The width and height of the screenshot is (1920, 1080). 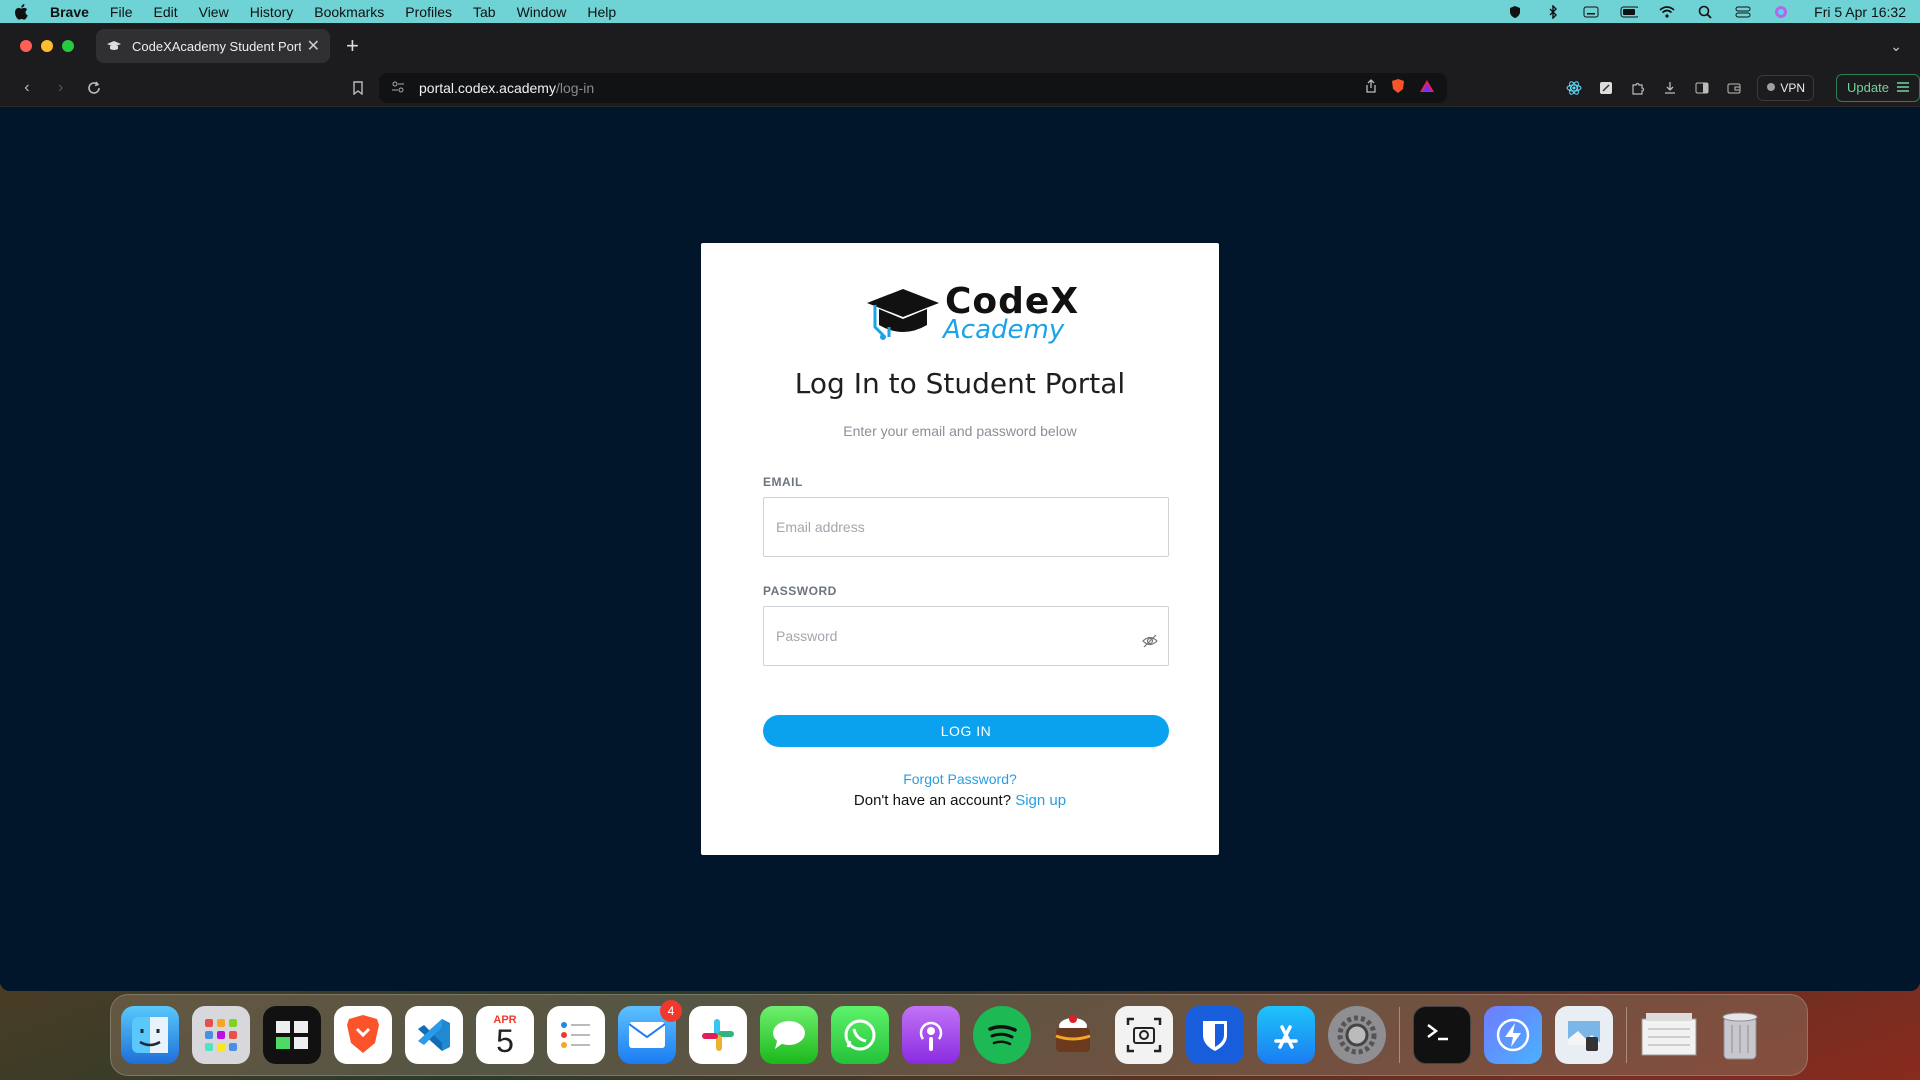 I want to click on menu-clock: Fri 5 Apr 16:32, so click(x=1860, y=12).